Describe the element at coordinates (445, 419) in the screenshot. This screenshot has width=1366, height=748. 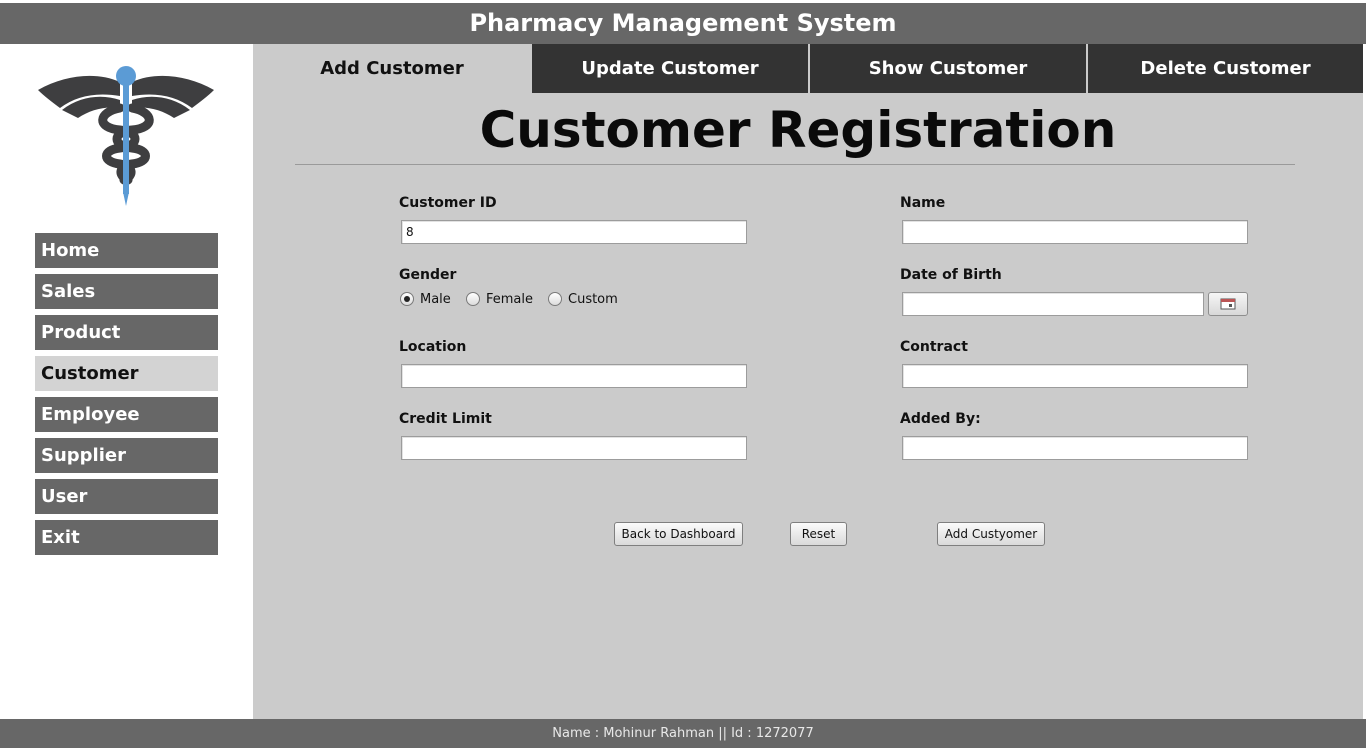
I see `credit-limit-label: Credit Limit` at that location.